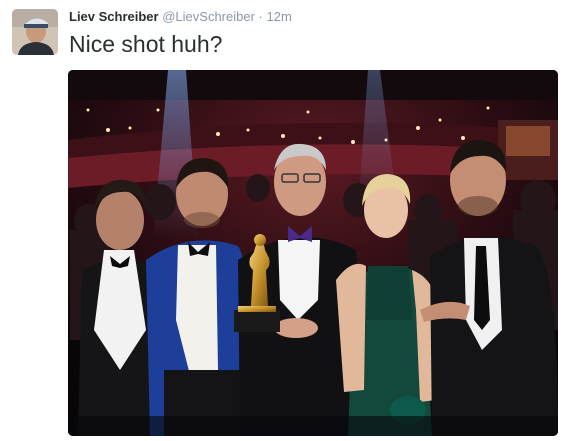  I want to click on avatar, so click(35, 32).